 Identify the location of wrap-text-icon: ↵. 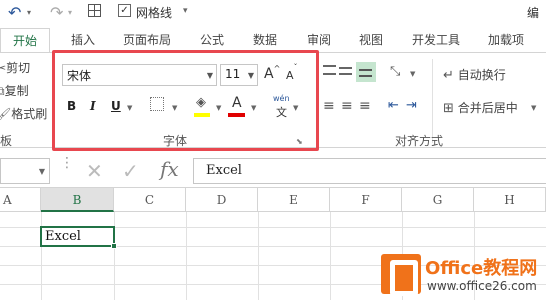
(448, 75).